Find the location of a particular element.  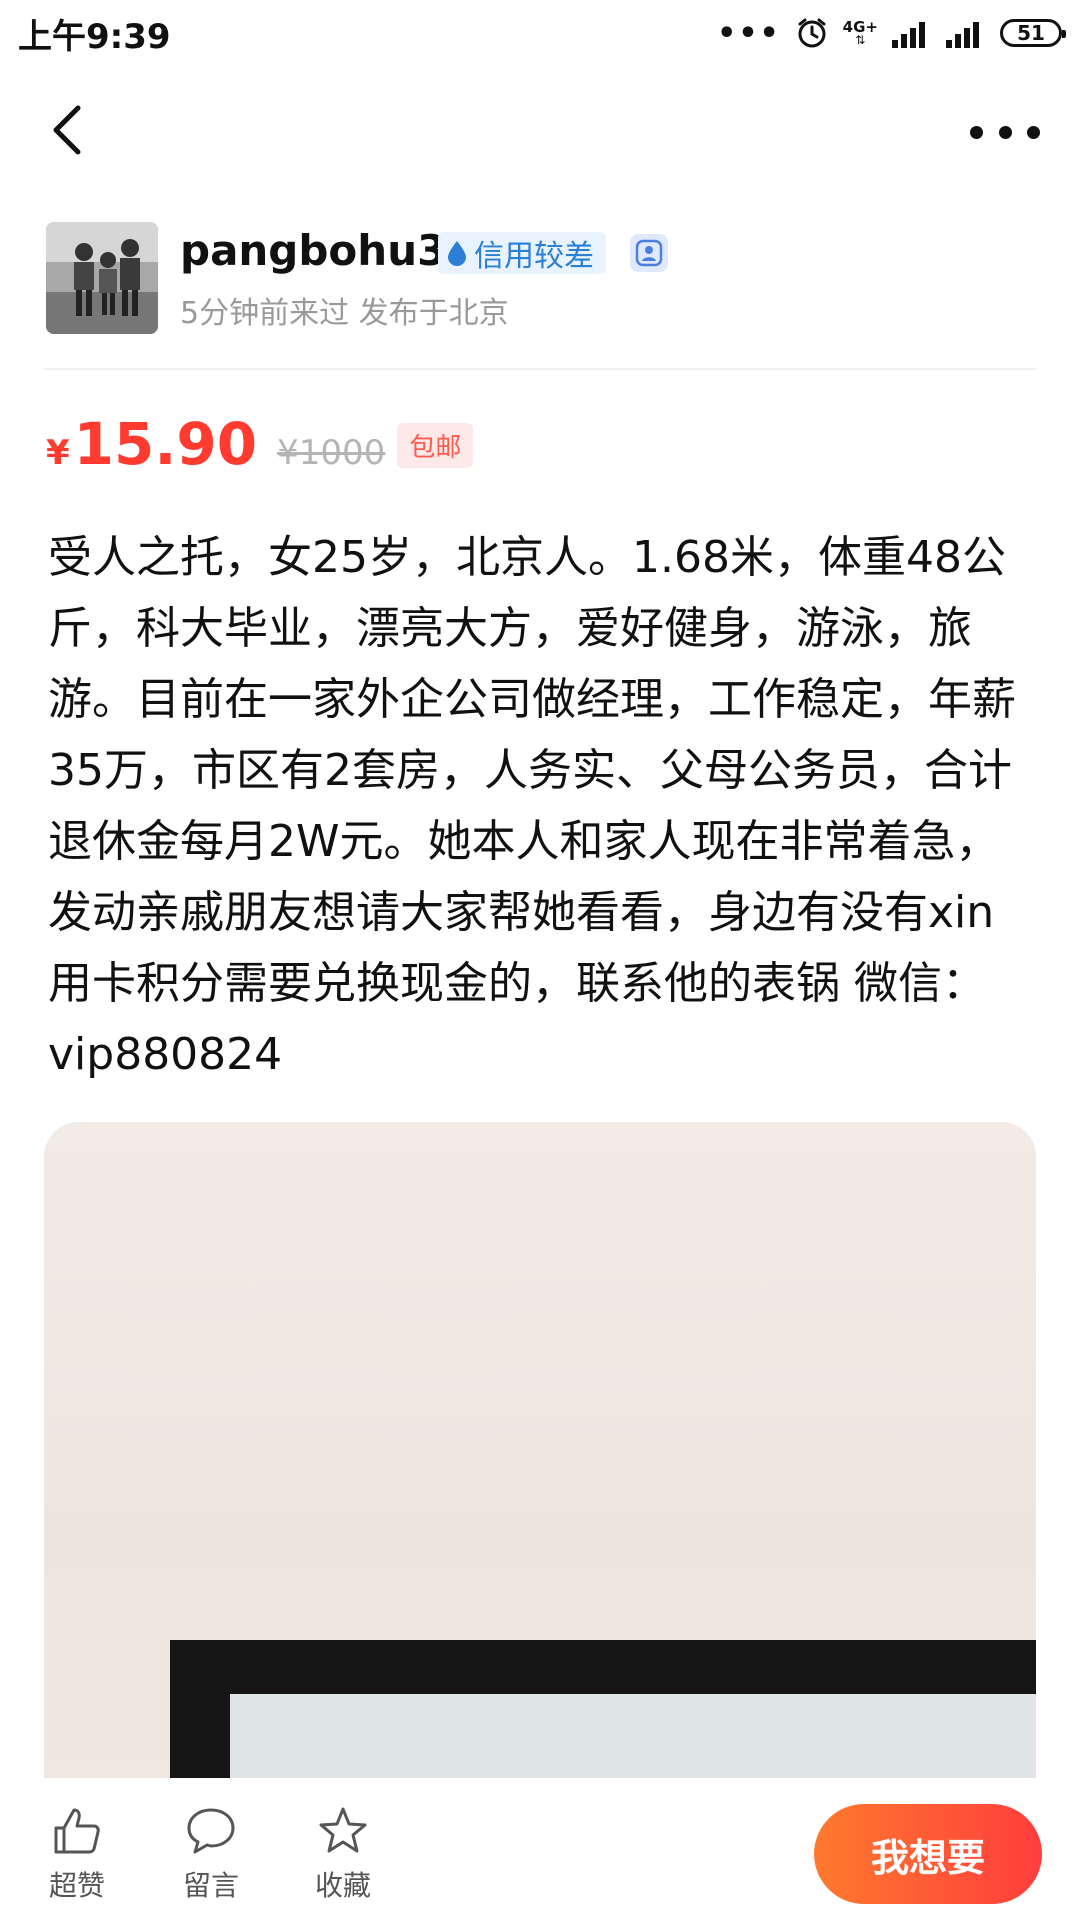

star-icon is located at coordinates (343, 1830).